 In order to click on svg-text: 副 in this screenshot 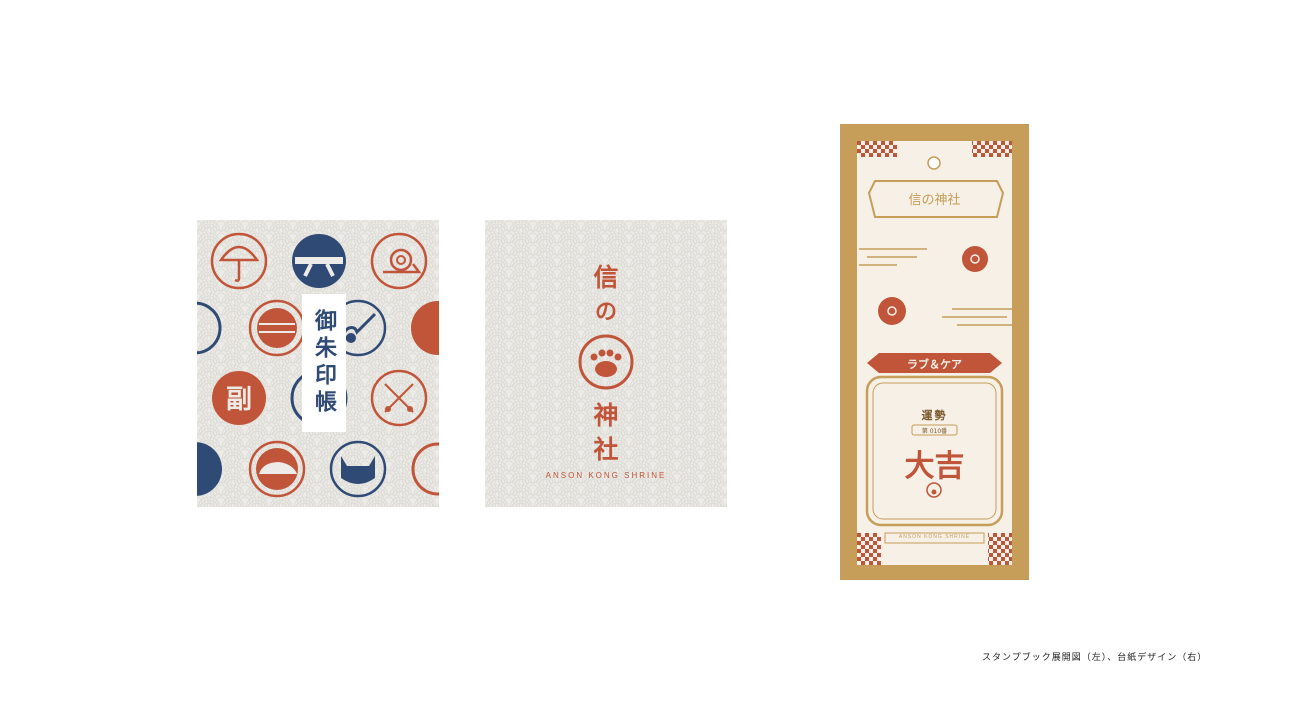, I will do `click(239, 400)`.